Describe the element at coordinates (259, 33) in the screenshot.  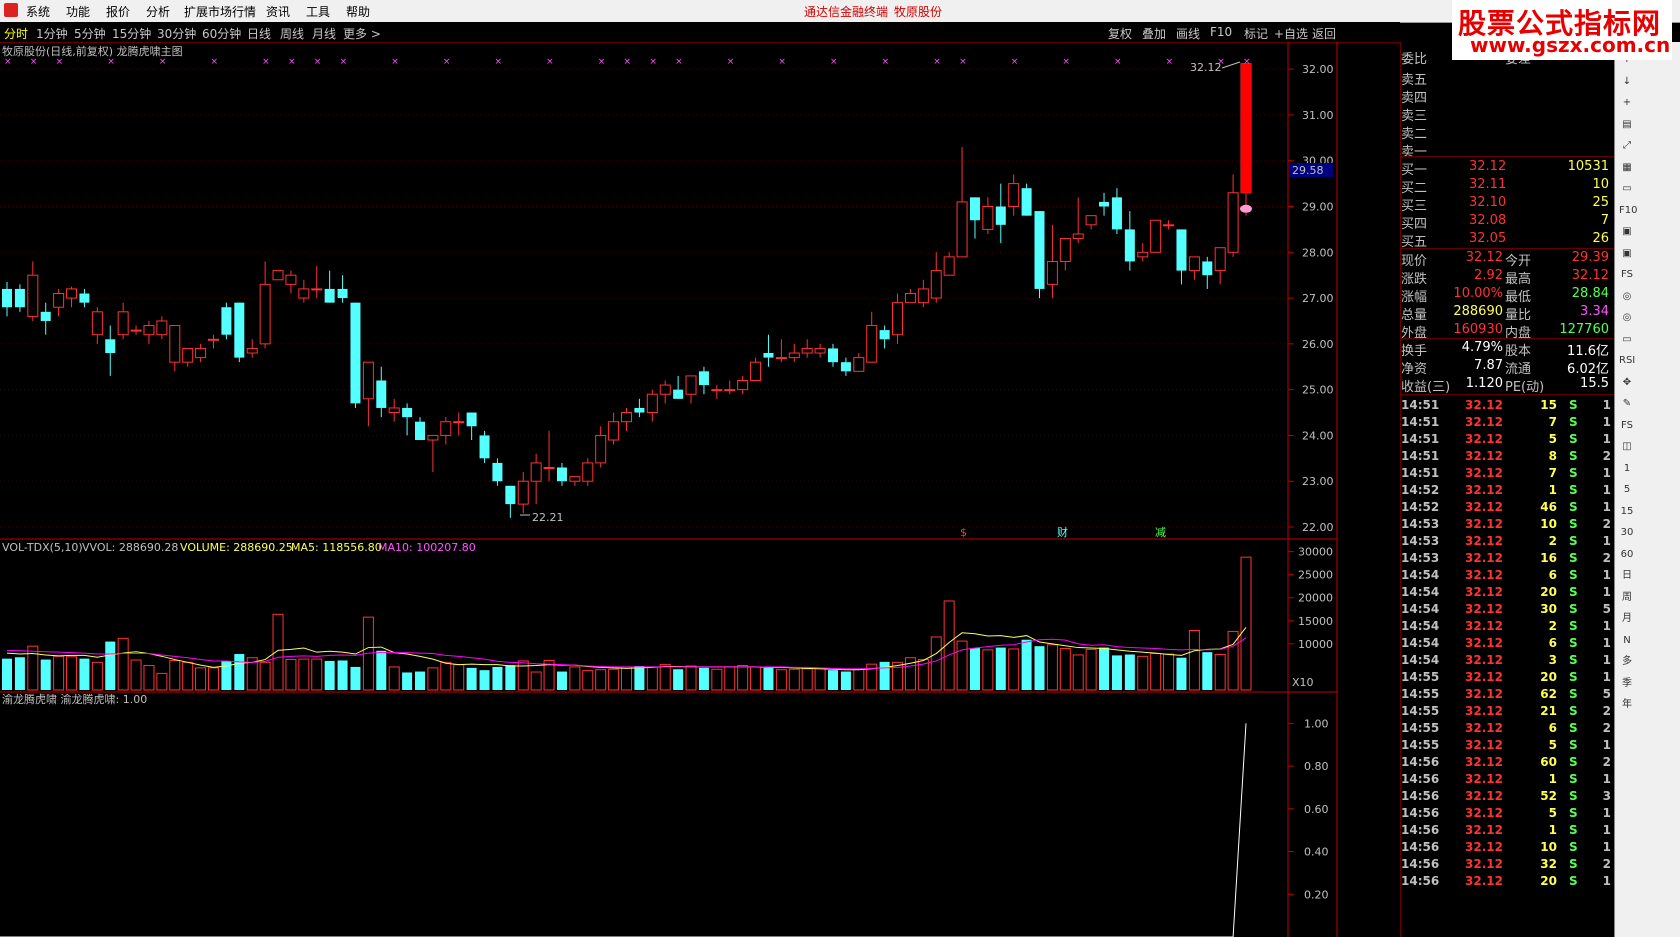
I see `period-tab-daily: 日线` at that location.